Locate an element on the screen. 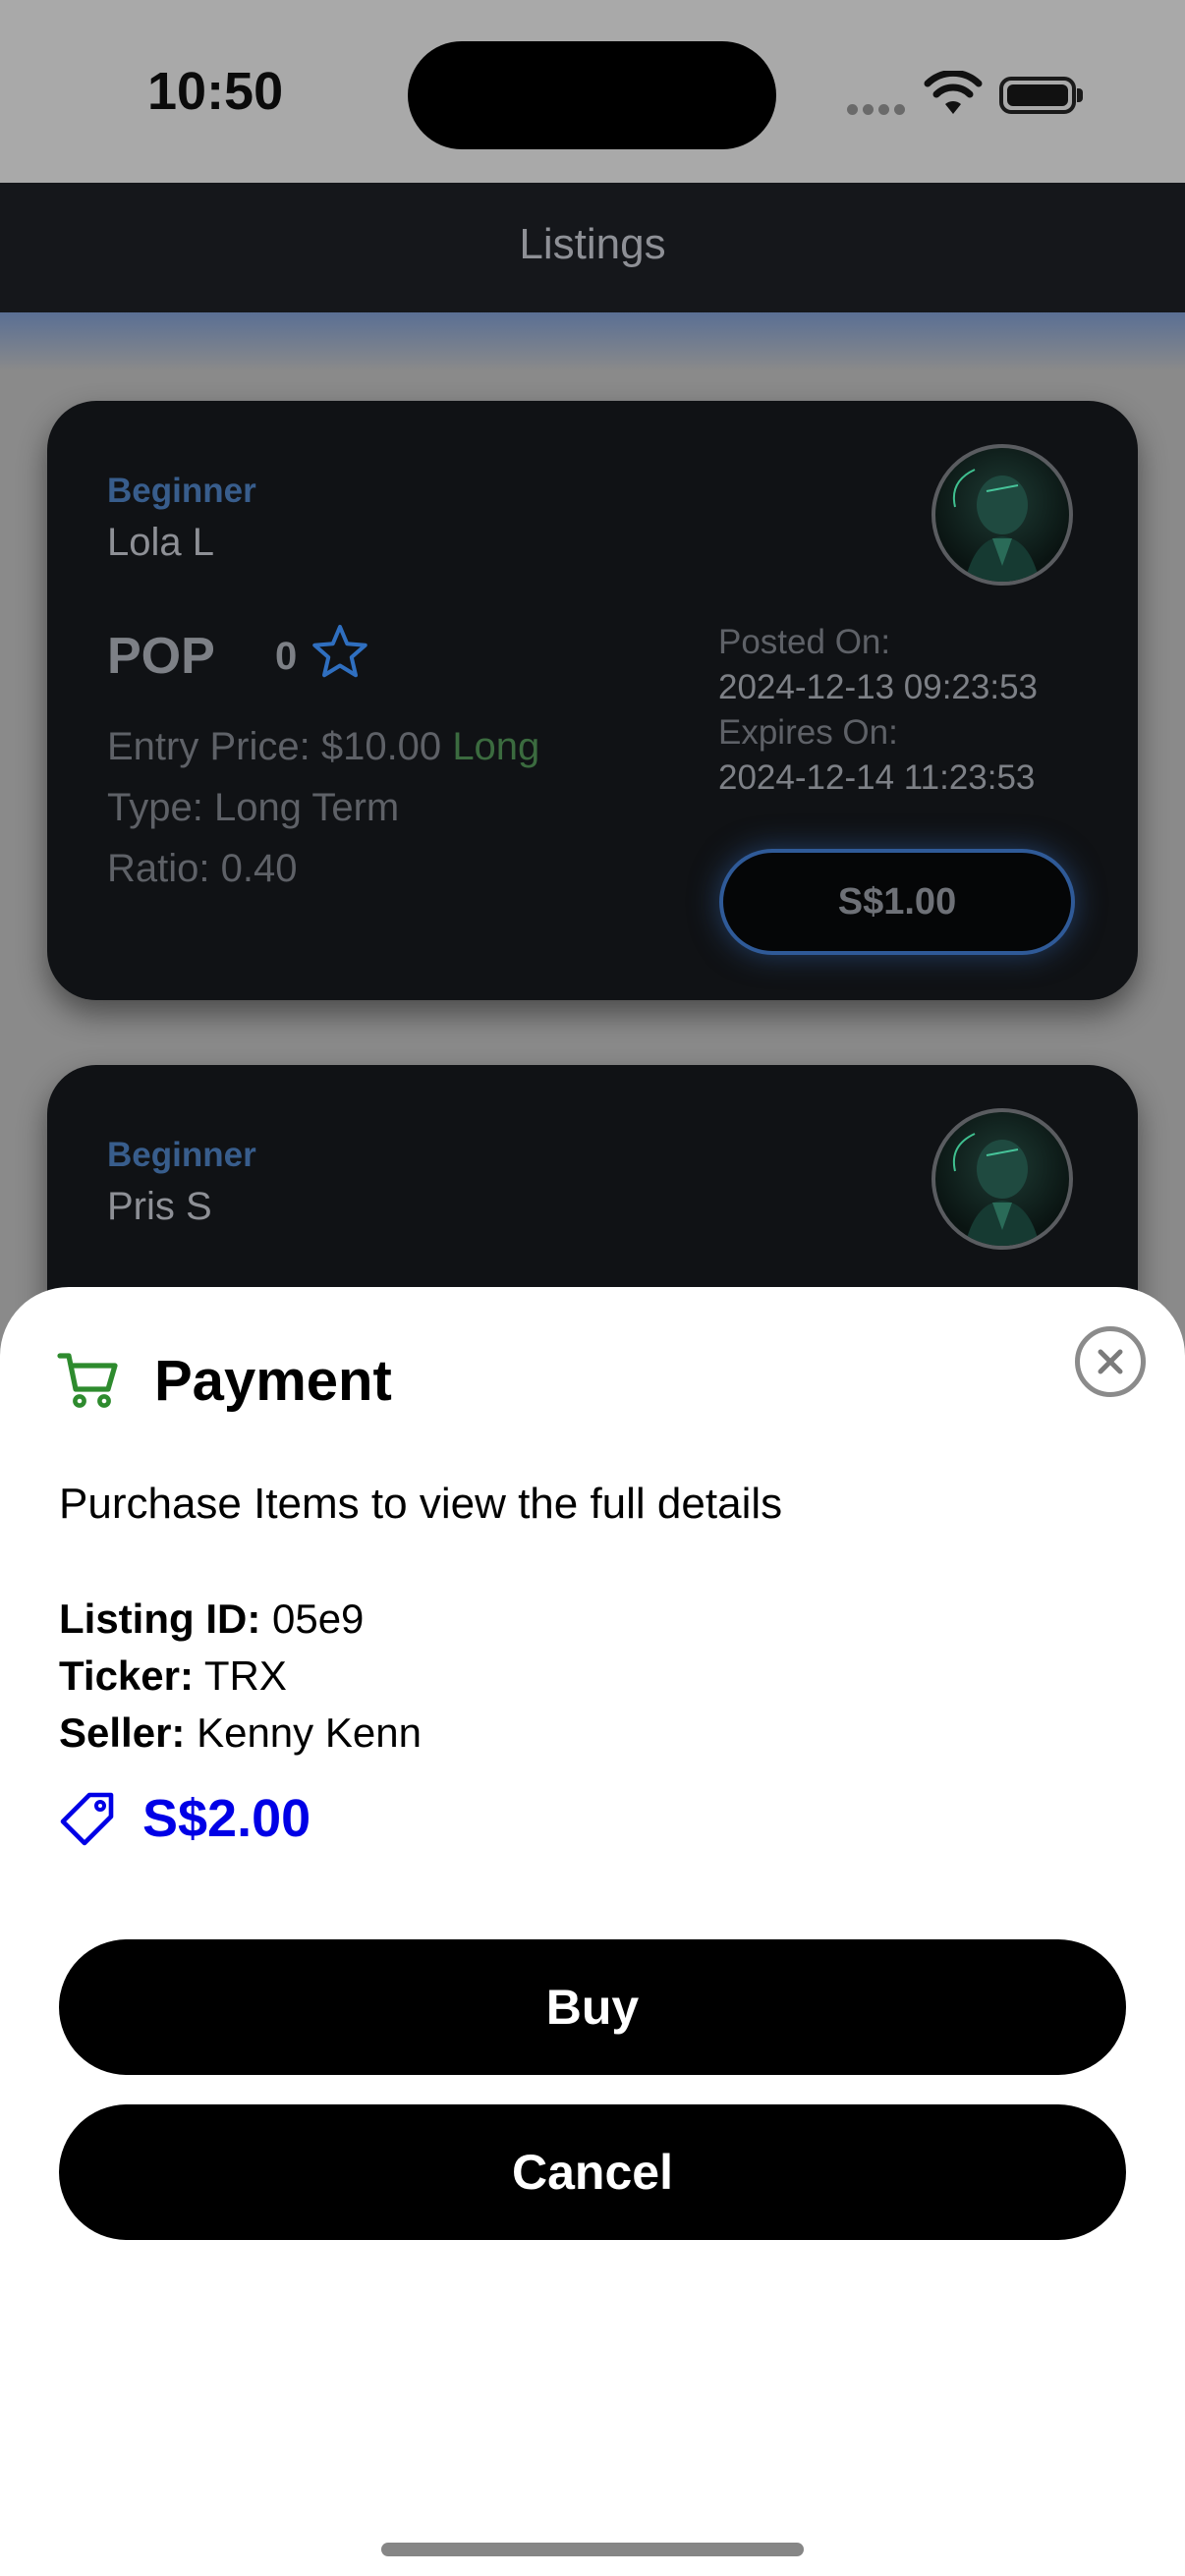 The image size is (1185, 2576). page-title: Listings is located at coordinates (592, 244).